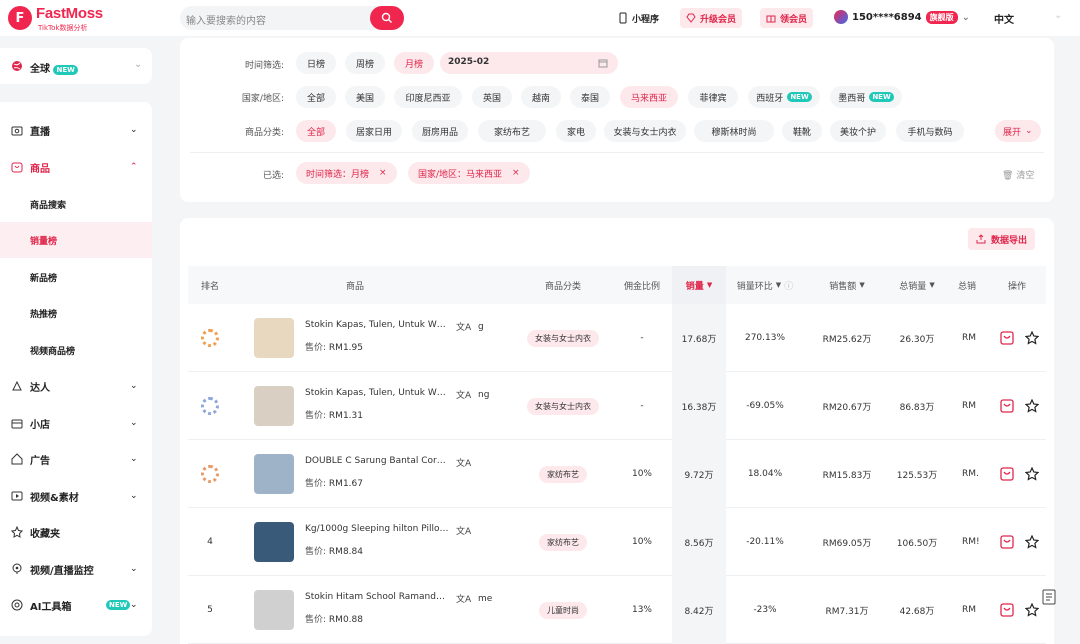  Describe the element at coordinates (264, 133) in the screenshot. I see `category-filter-label: 商品分类:` at that location.